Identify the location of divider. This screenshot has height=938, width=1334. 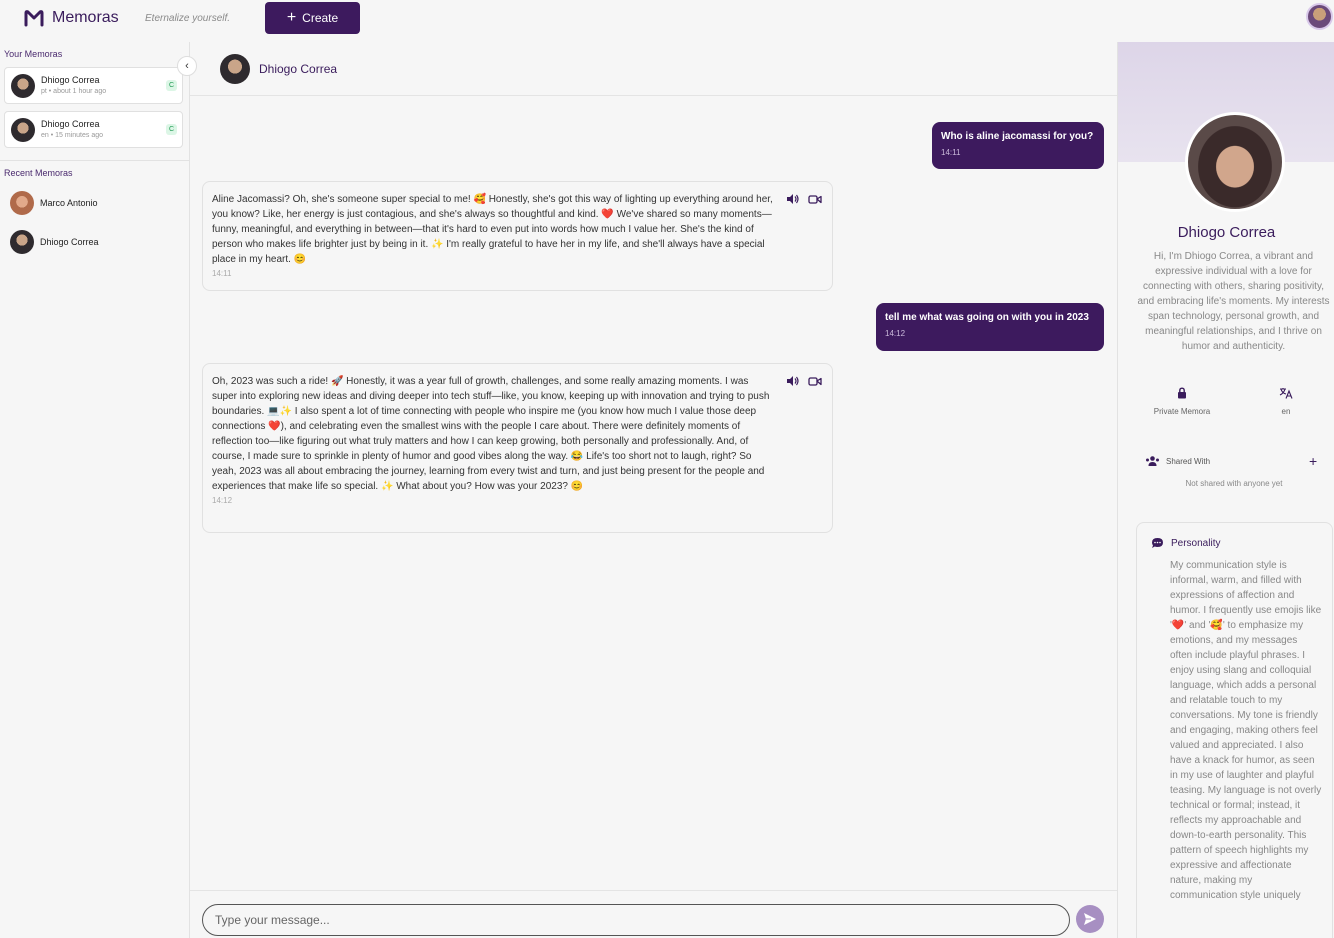
(95, 160).